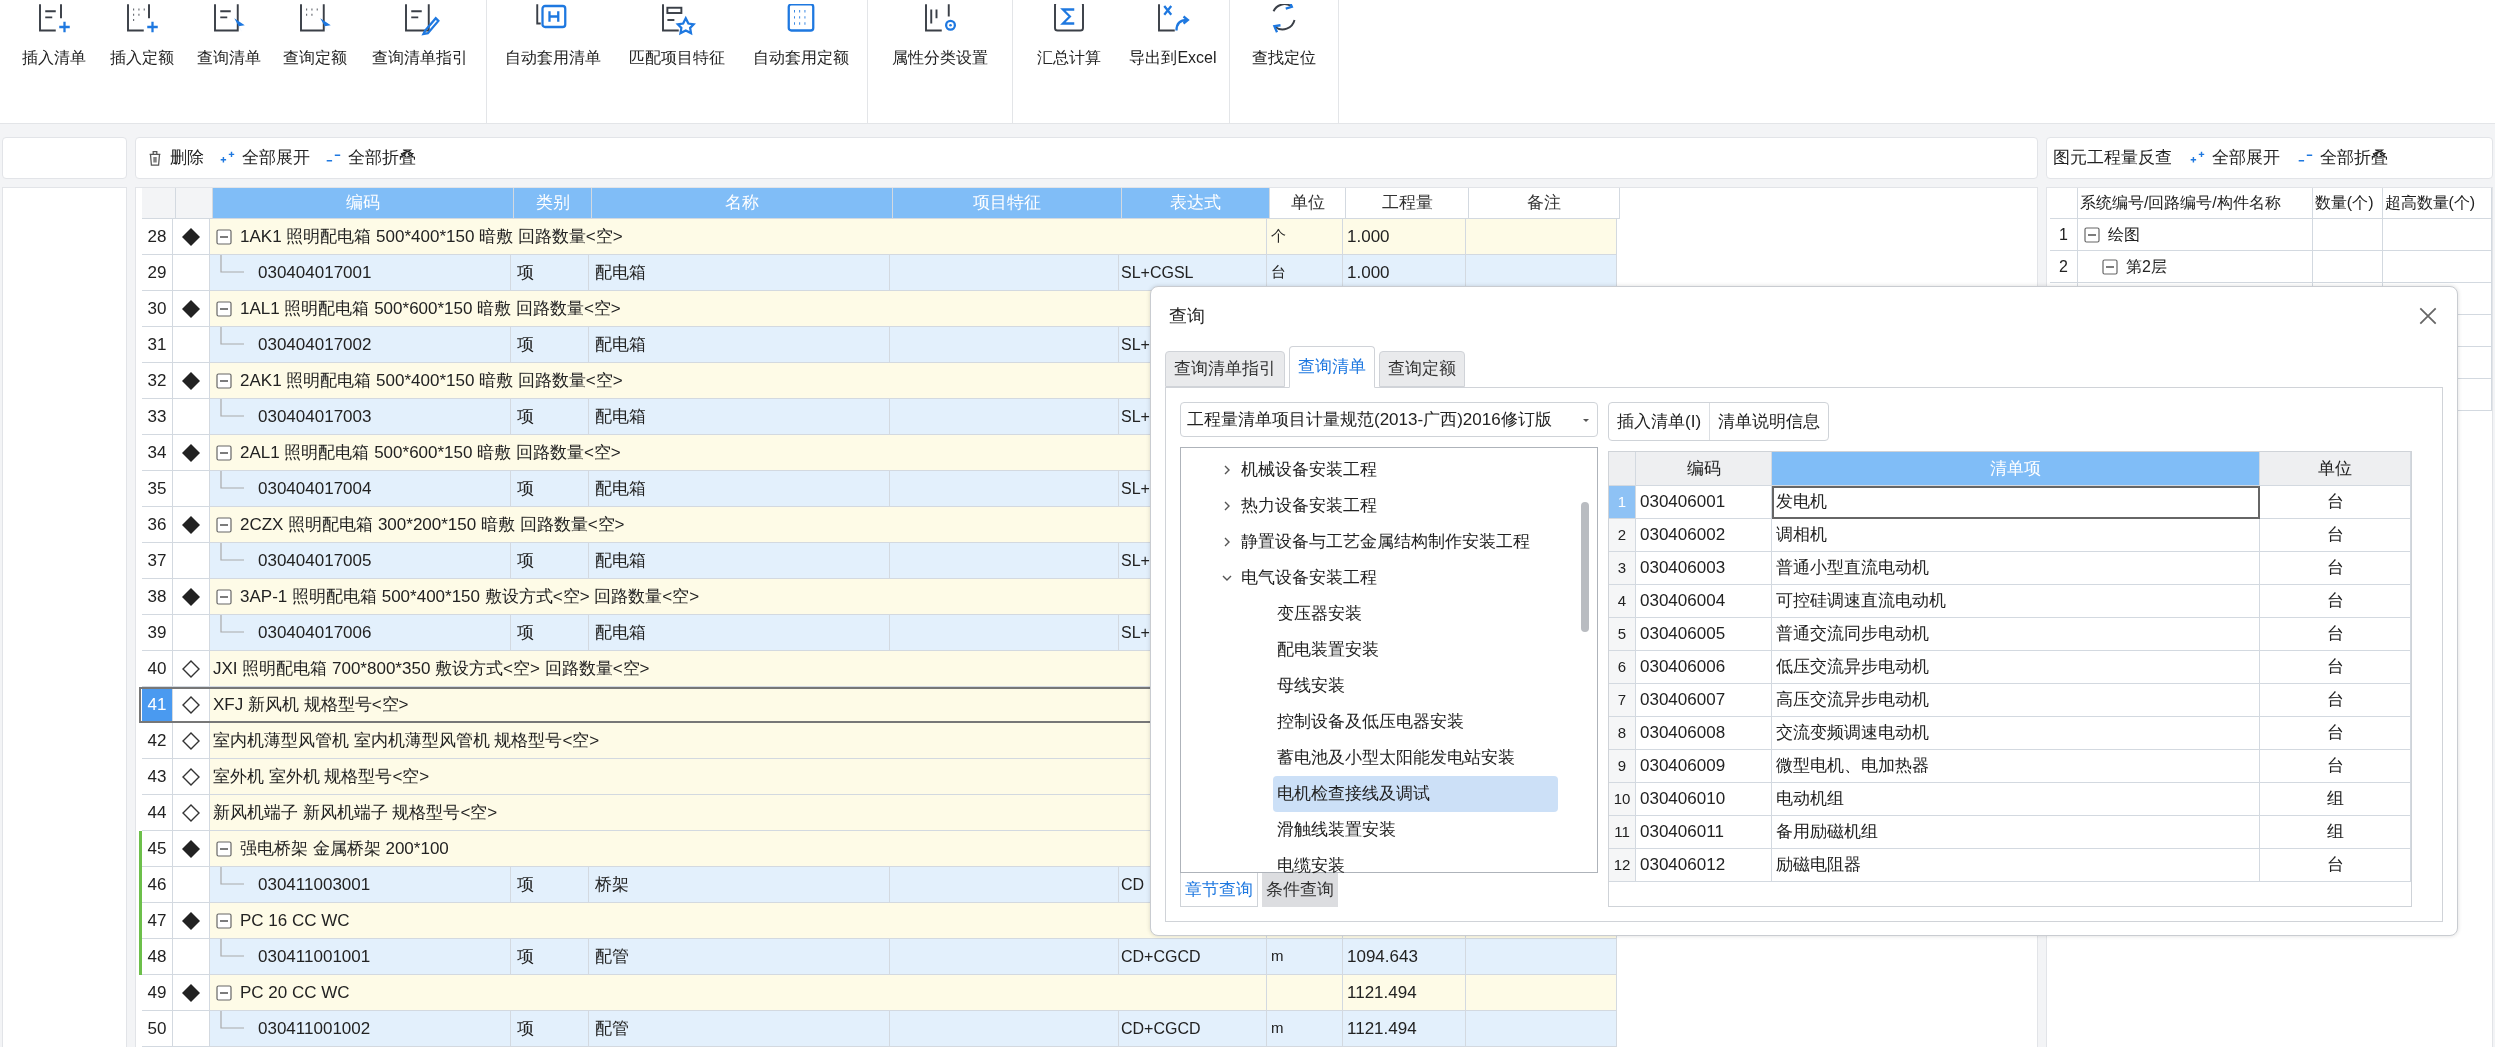  I want to click on tree-item: 母线安装, so click(1415, 686).